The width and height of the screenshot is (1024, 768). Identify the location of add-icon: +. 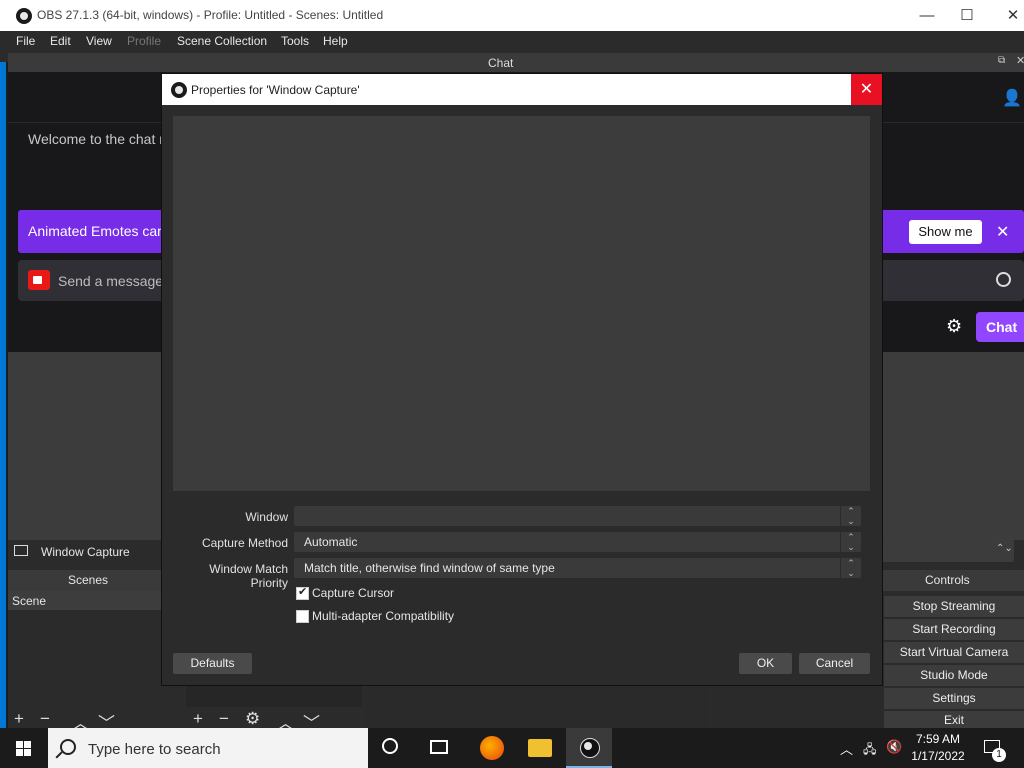
(19, 719).